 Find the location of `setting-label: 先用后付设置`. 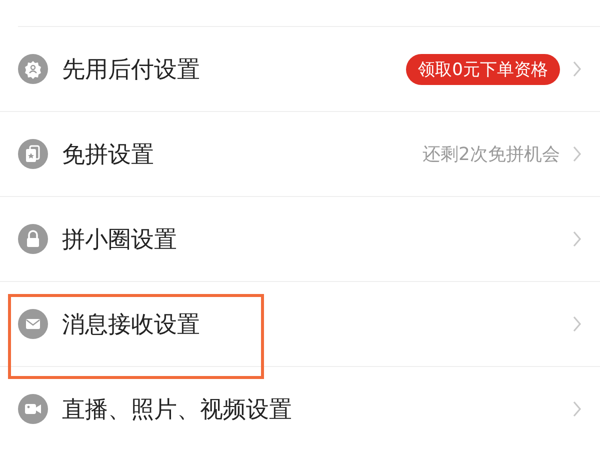

setting-label: 先用后付设置 is located at coordinates (131, 69).